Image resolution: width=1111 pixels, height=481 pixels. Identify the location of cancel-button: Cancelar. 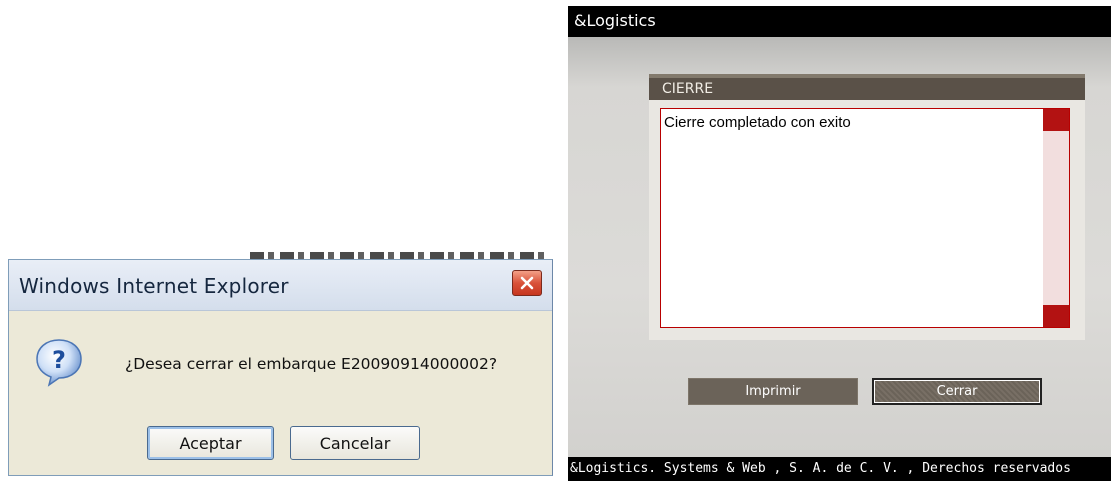
(355, 443).